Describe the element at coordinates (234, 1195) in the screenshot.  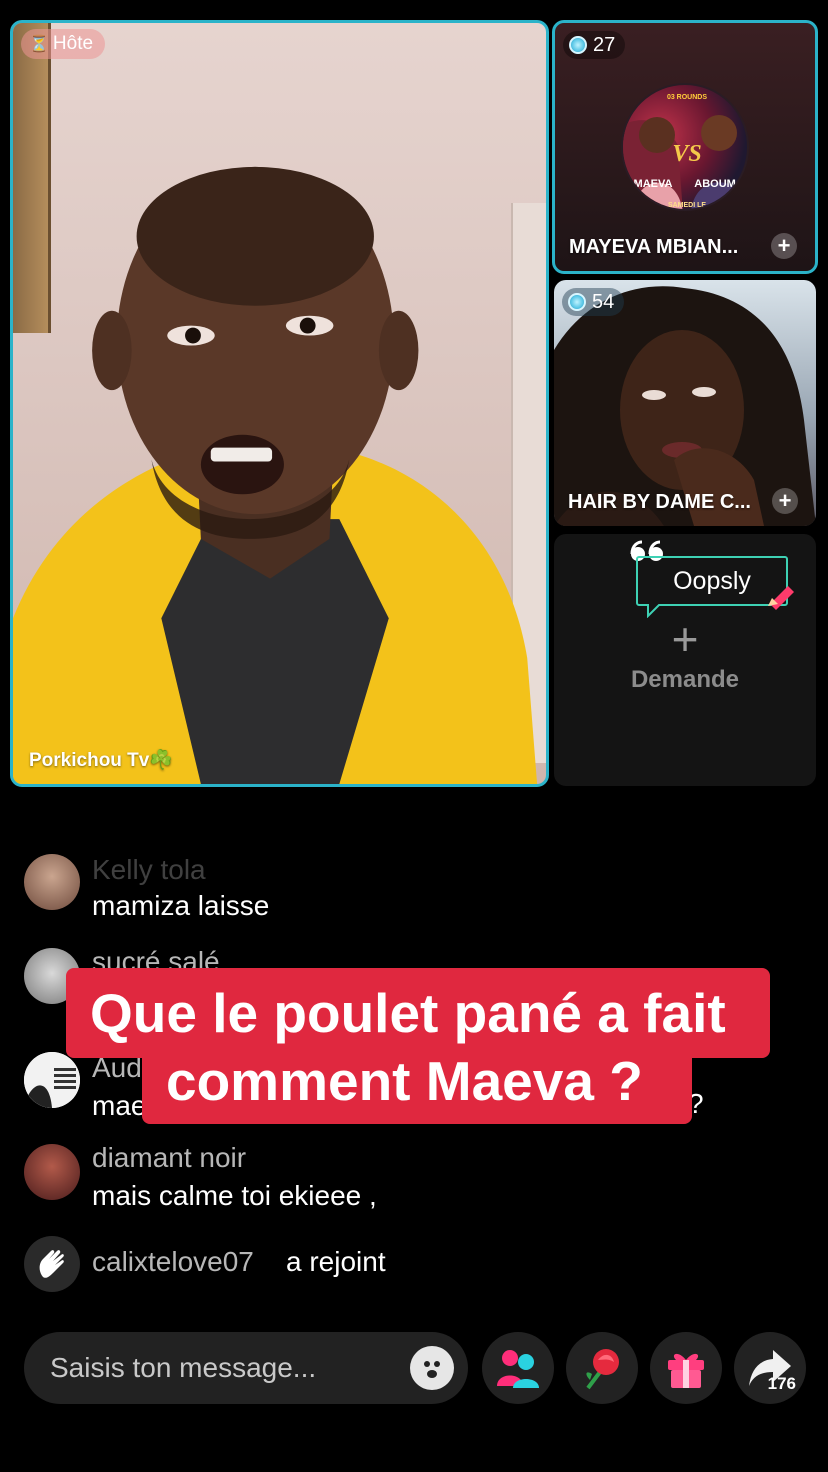
I see `chat-text: mais calme toi ekieee ,` at that location.